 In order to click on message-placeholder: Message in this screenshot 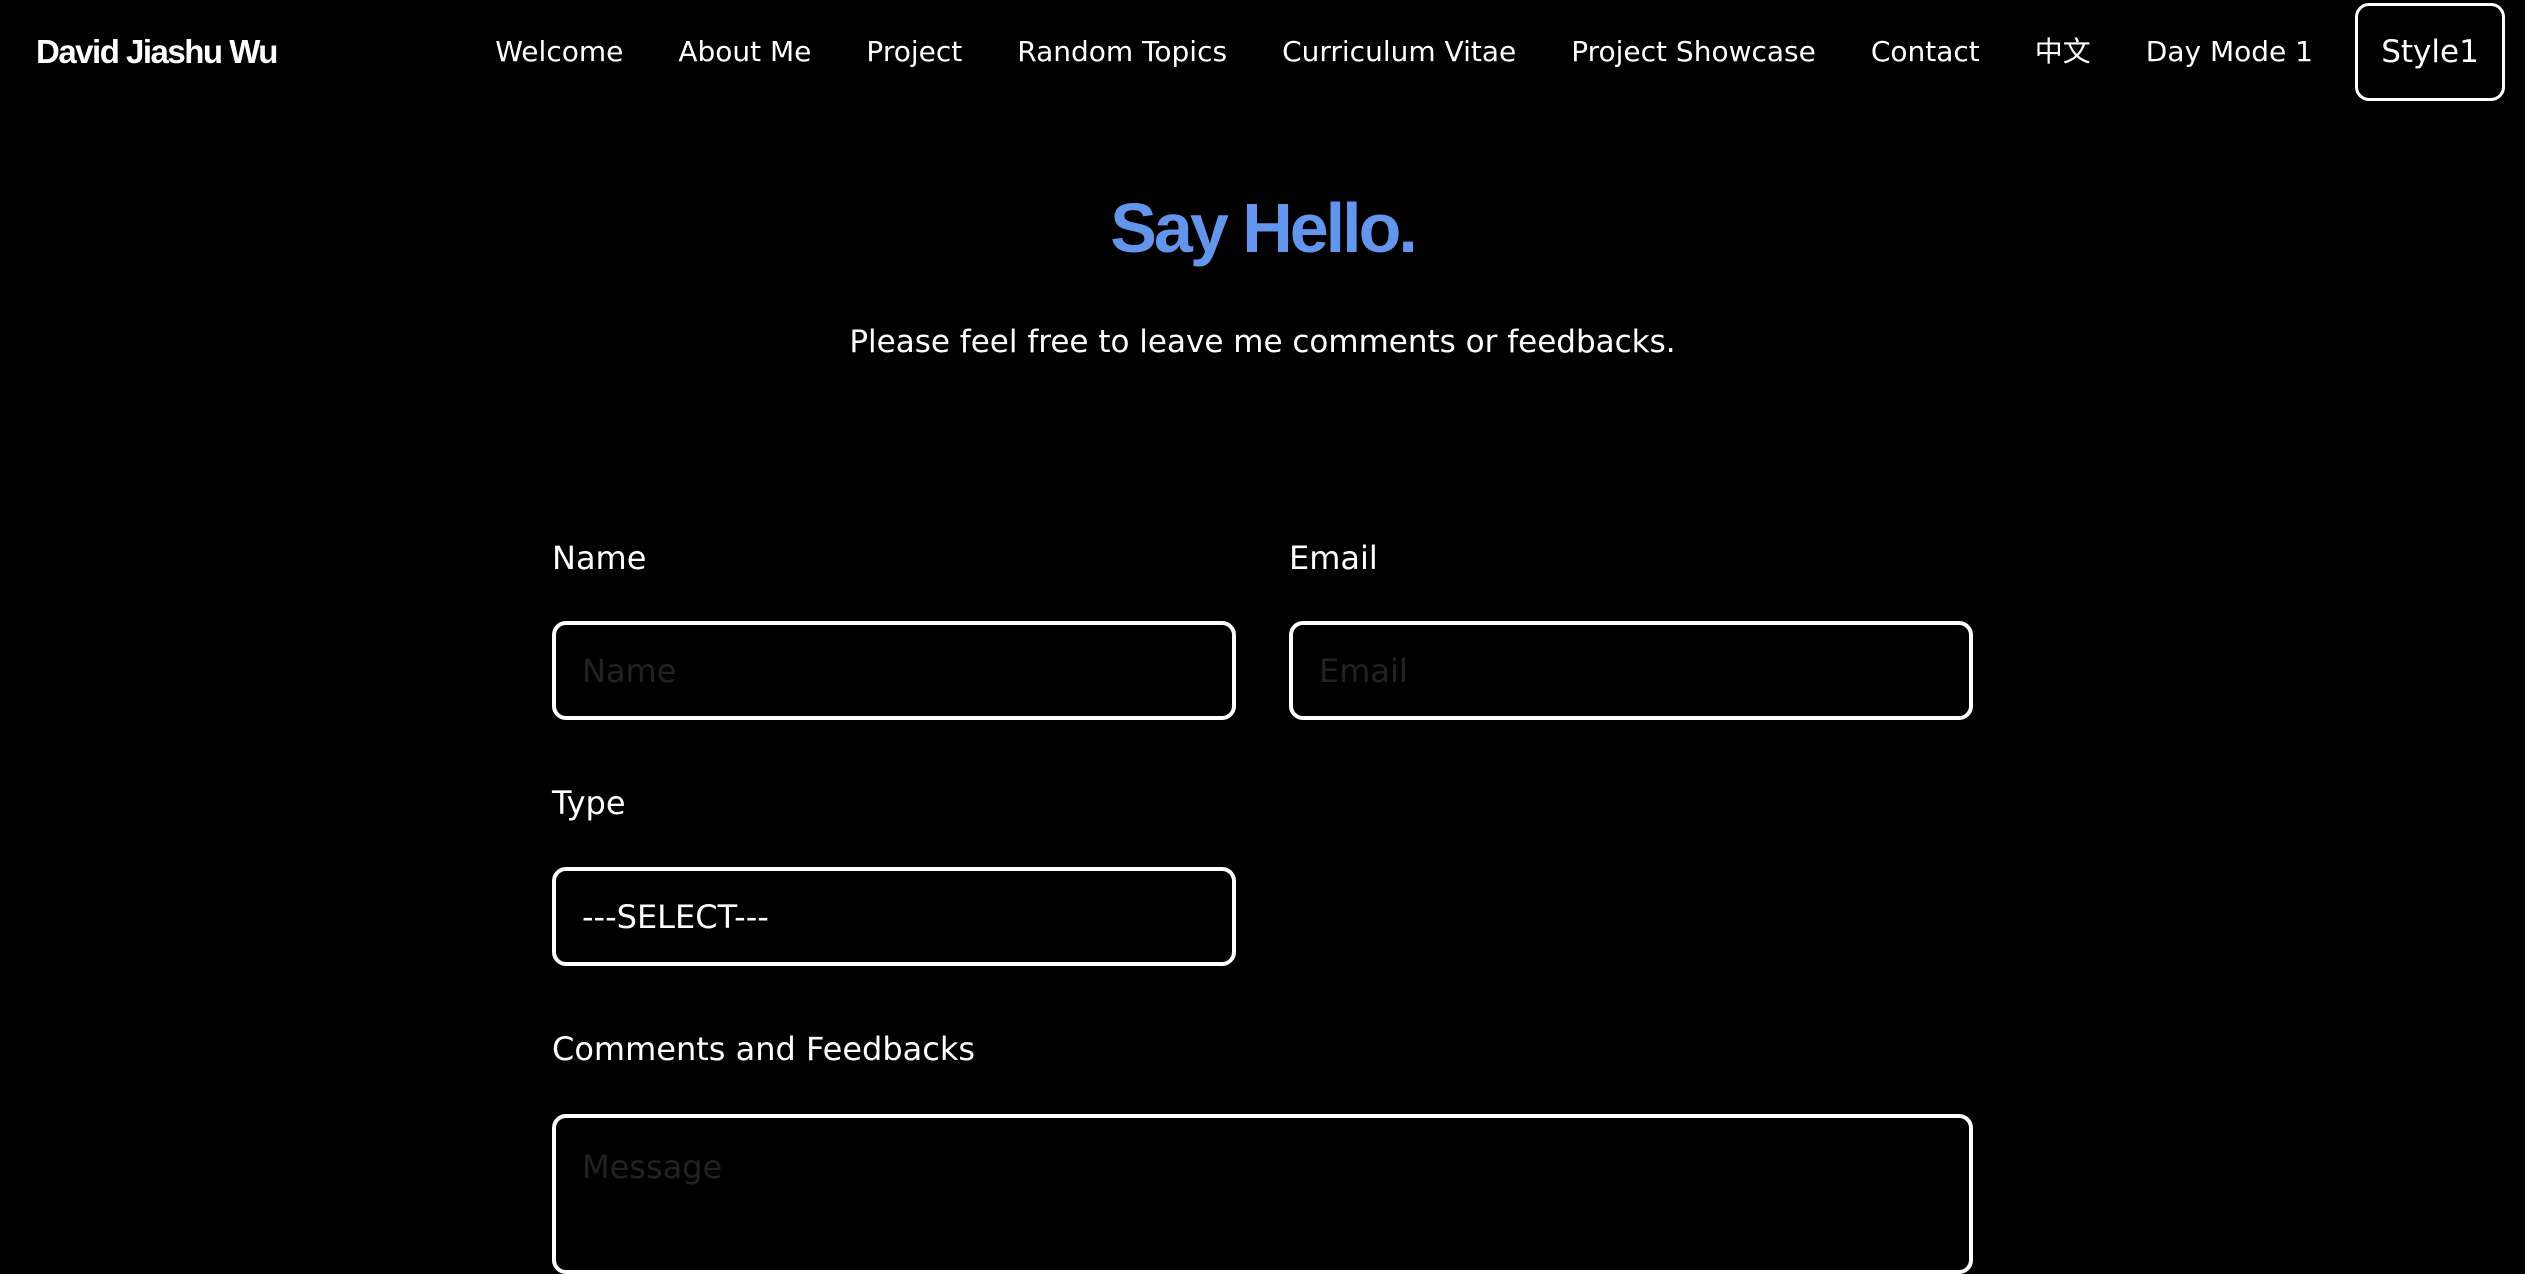, I will do `click(652, 1167)`.